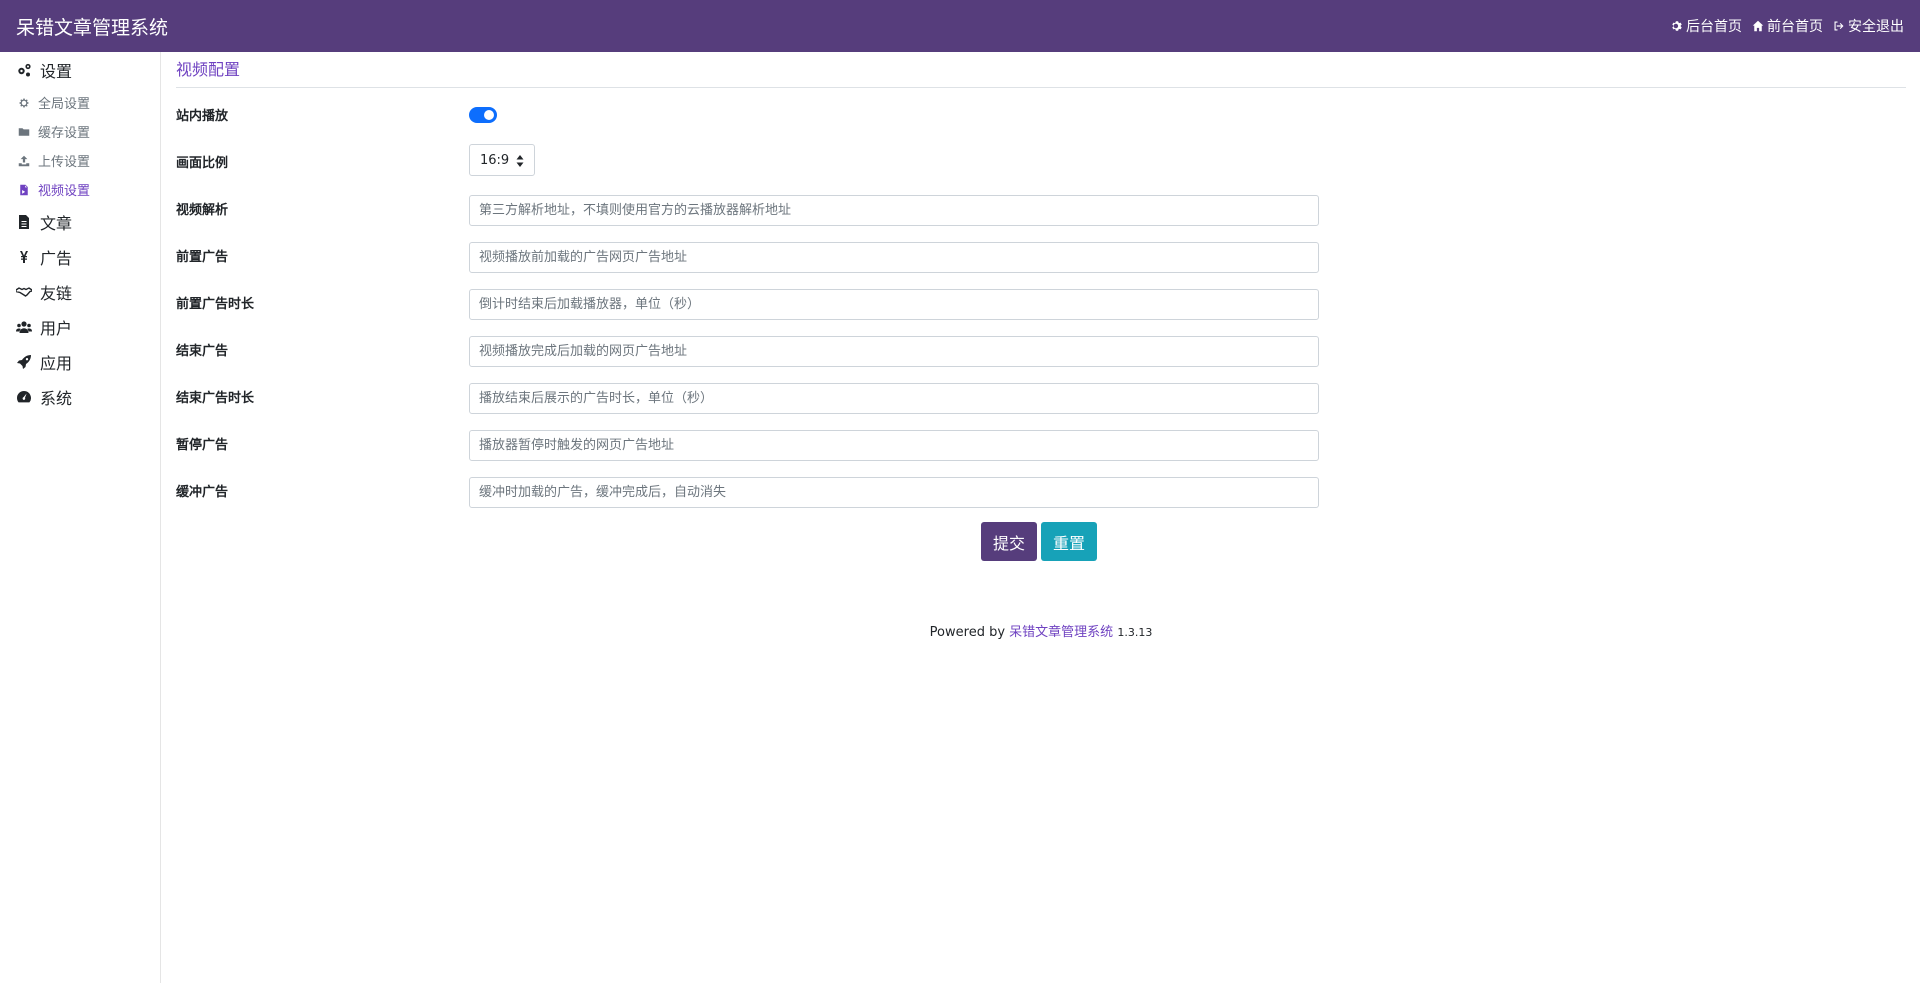 This screenshot has height=983, width=1920. I want to click on row-pre-ad: 前置广告, so click(1041, 259).